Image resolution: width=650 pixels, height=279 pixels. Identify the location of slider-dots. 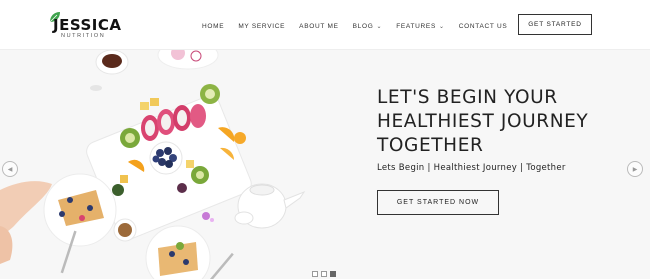
(325, 274).